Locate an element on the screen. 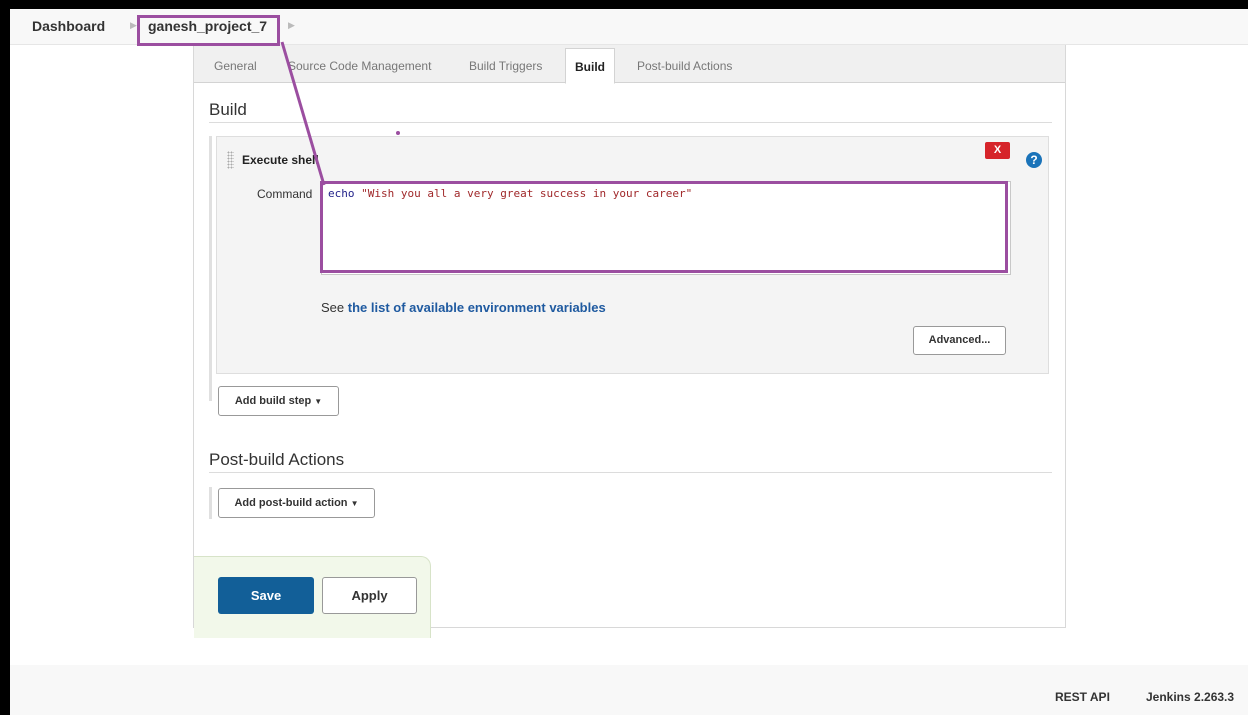 The height and width of the screenshot is (715, 1248). env-prefix: See is located at coordinates (333, 307).